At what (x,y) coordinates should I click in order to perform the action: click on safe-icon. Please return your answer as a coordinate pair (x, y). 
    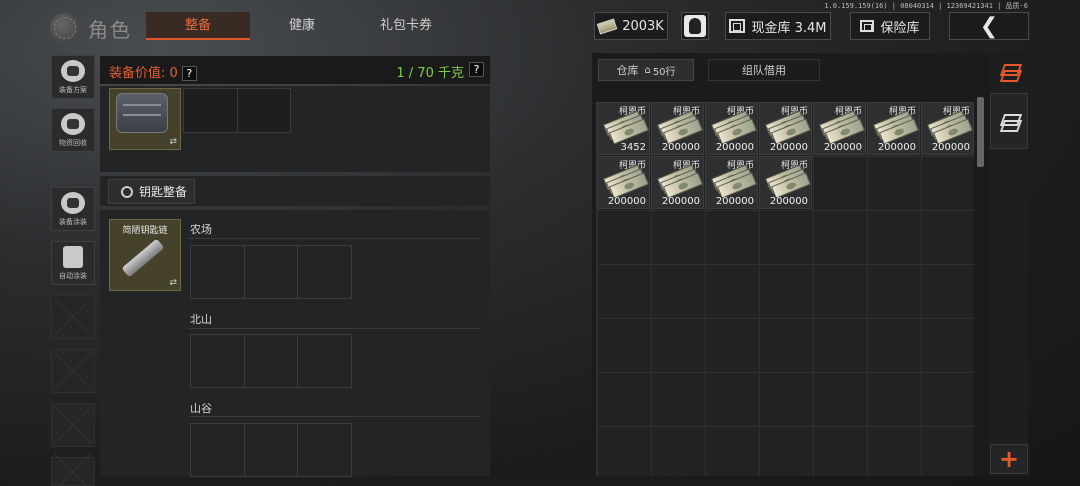
    Looking at the image, I should click on (737, 26).